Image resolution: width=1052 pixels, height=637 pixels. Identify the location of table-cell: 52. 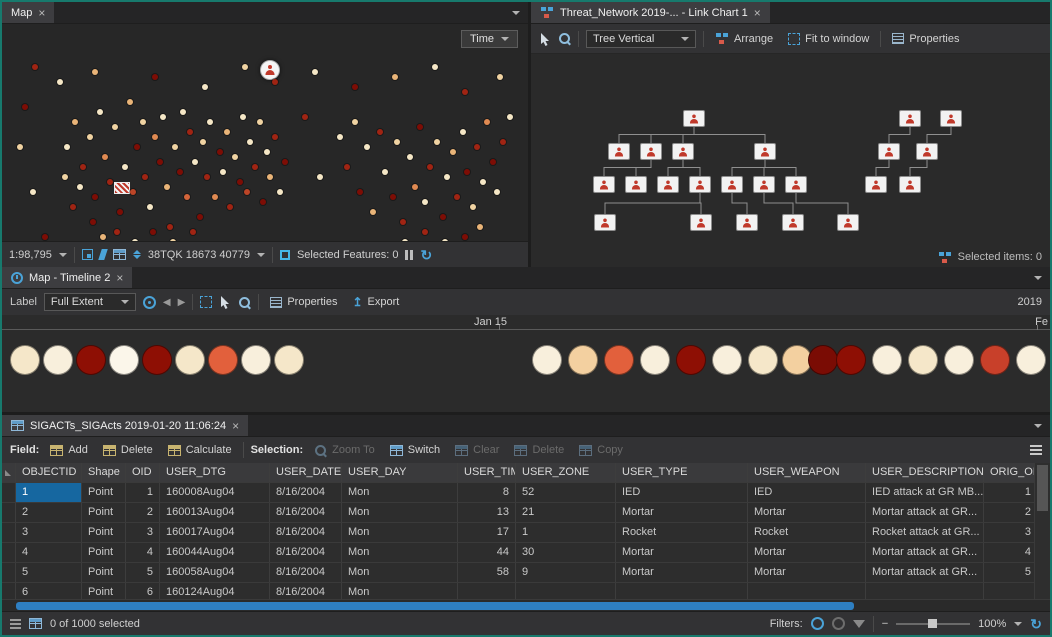
(566, 492).